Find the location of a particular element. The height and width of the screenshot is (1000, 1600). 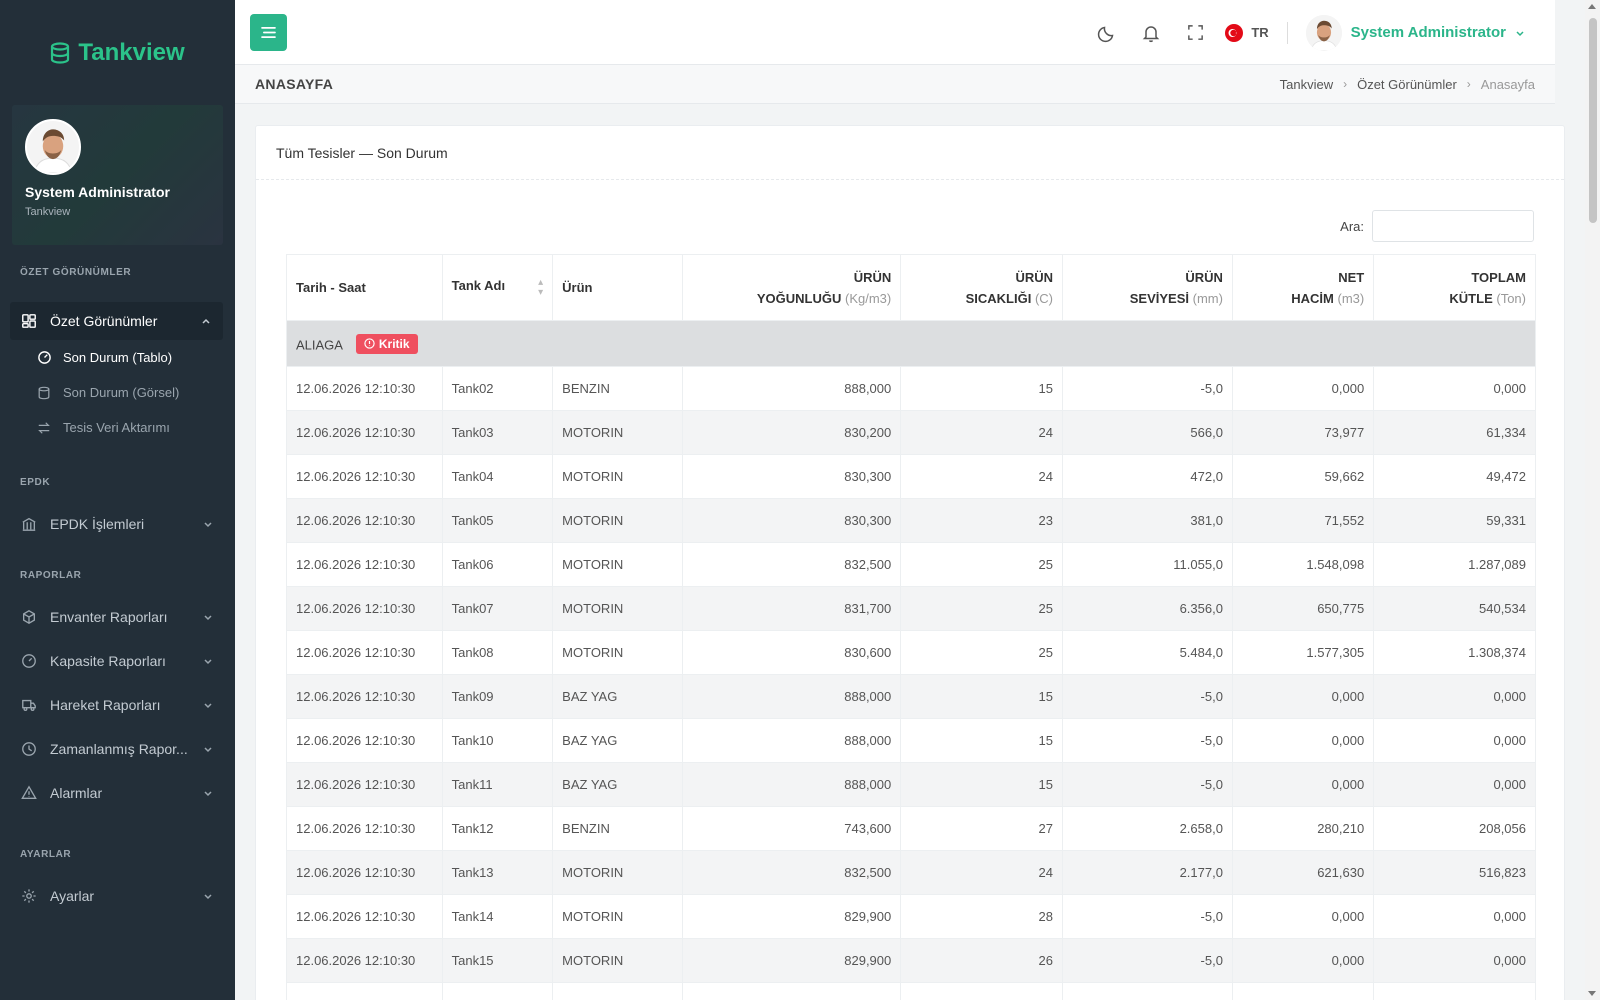

sidebar-item-ayarlar: Ayarlar is located at coordinates (117, 896).